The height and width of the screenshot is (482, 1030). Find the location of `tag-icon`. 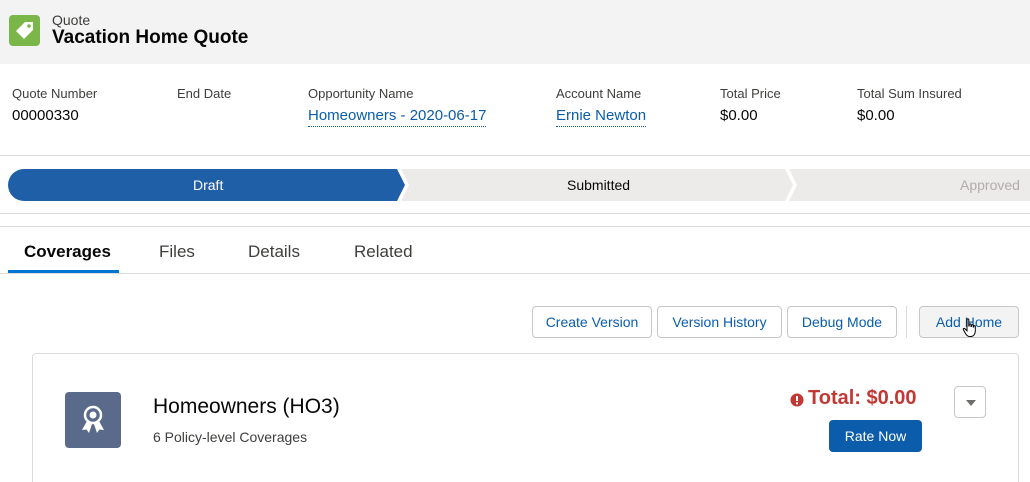

tag-icon is located at coordinates (24, 30).